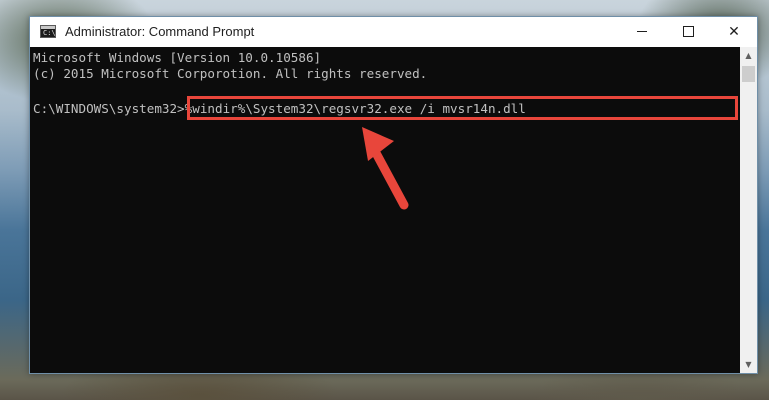  What do you see at coordinates (109, 108) in the screenshot?
I see `console-prompt: C:\WINDOWS\system32>` at bounding box center [109, 108].